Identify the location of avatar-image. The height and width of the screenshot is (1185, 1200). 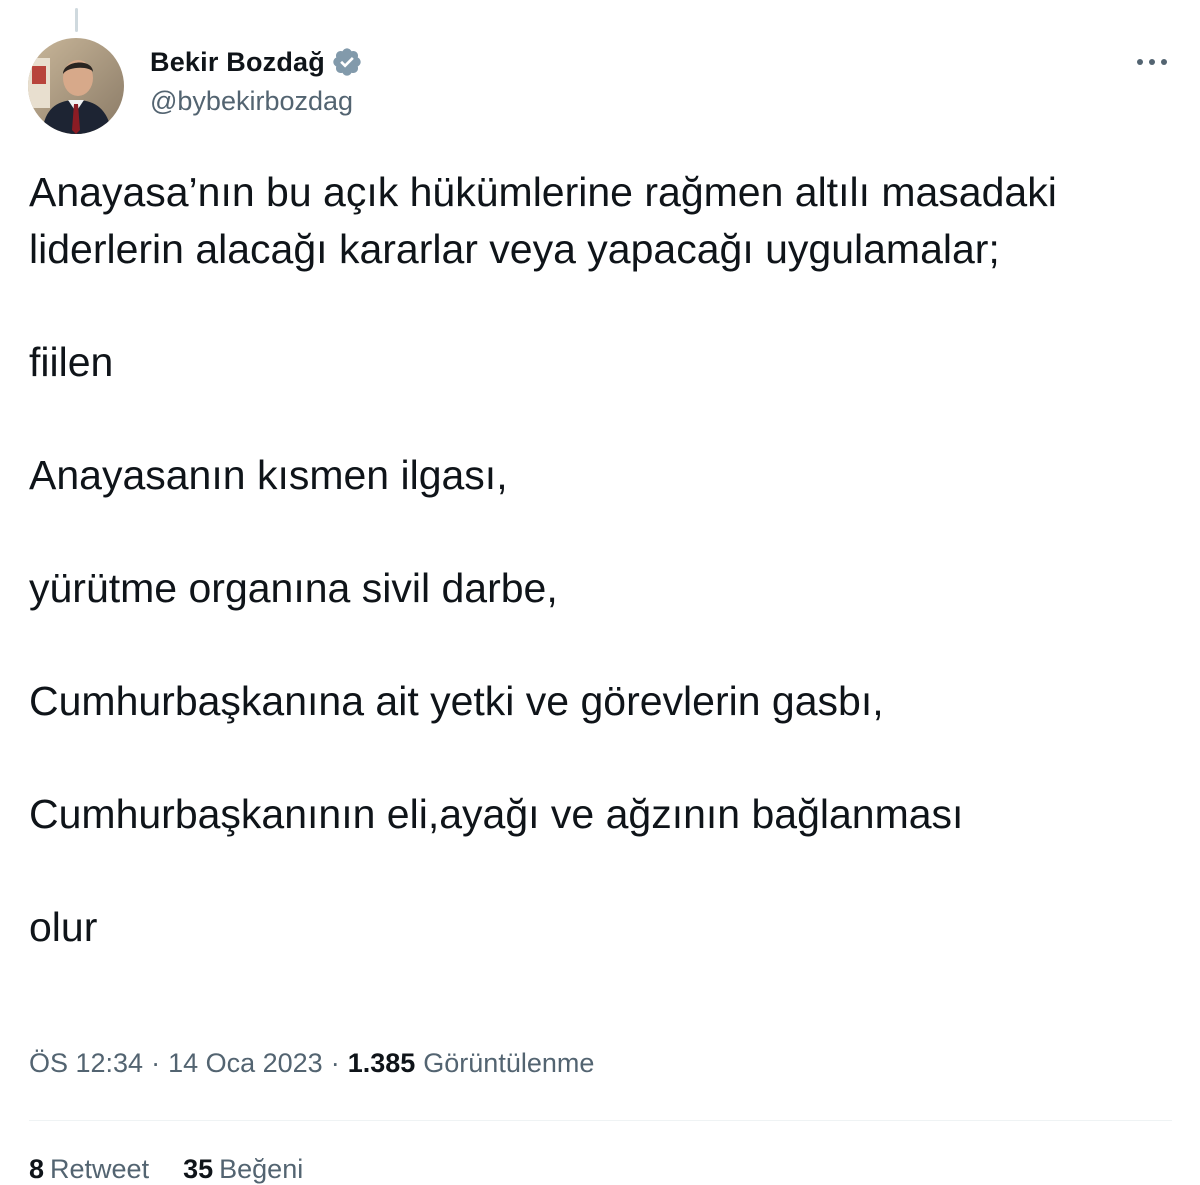
(76, 86).